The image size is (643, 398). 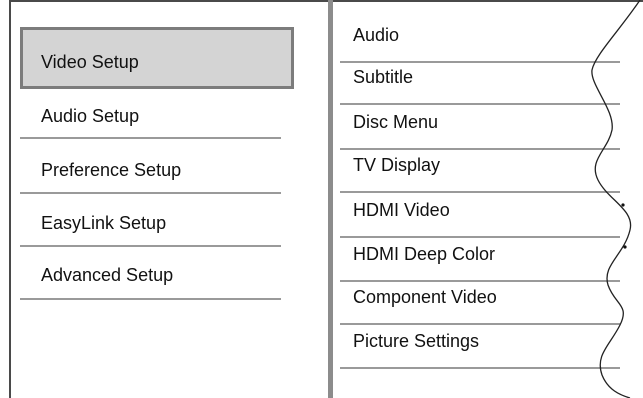 What do you see at coordinates (160, 129) in the screenshot?
I see `menu-item-audio-setup: Audio Setup` at bounding box center [160, 129].